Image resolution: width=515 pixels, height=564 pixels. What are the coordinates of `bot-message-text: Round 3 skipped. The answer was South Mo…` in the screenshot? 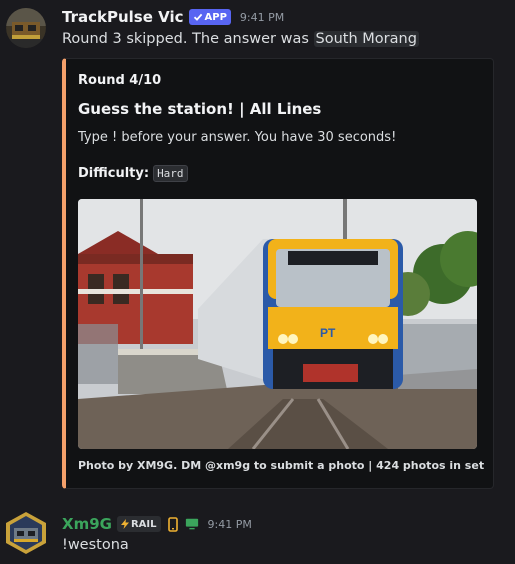 It's located at (240, 39).